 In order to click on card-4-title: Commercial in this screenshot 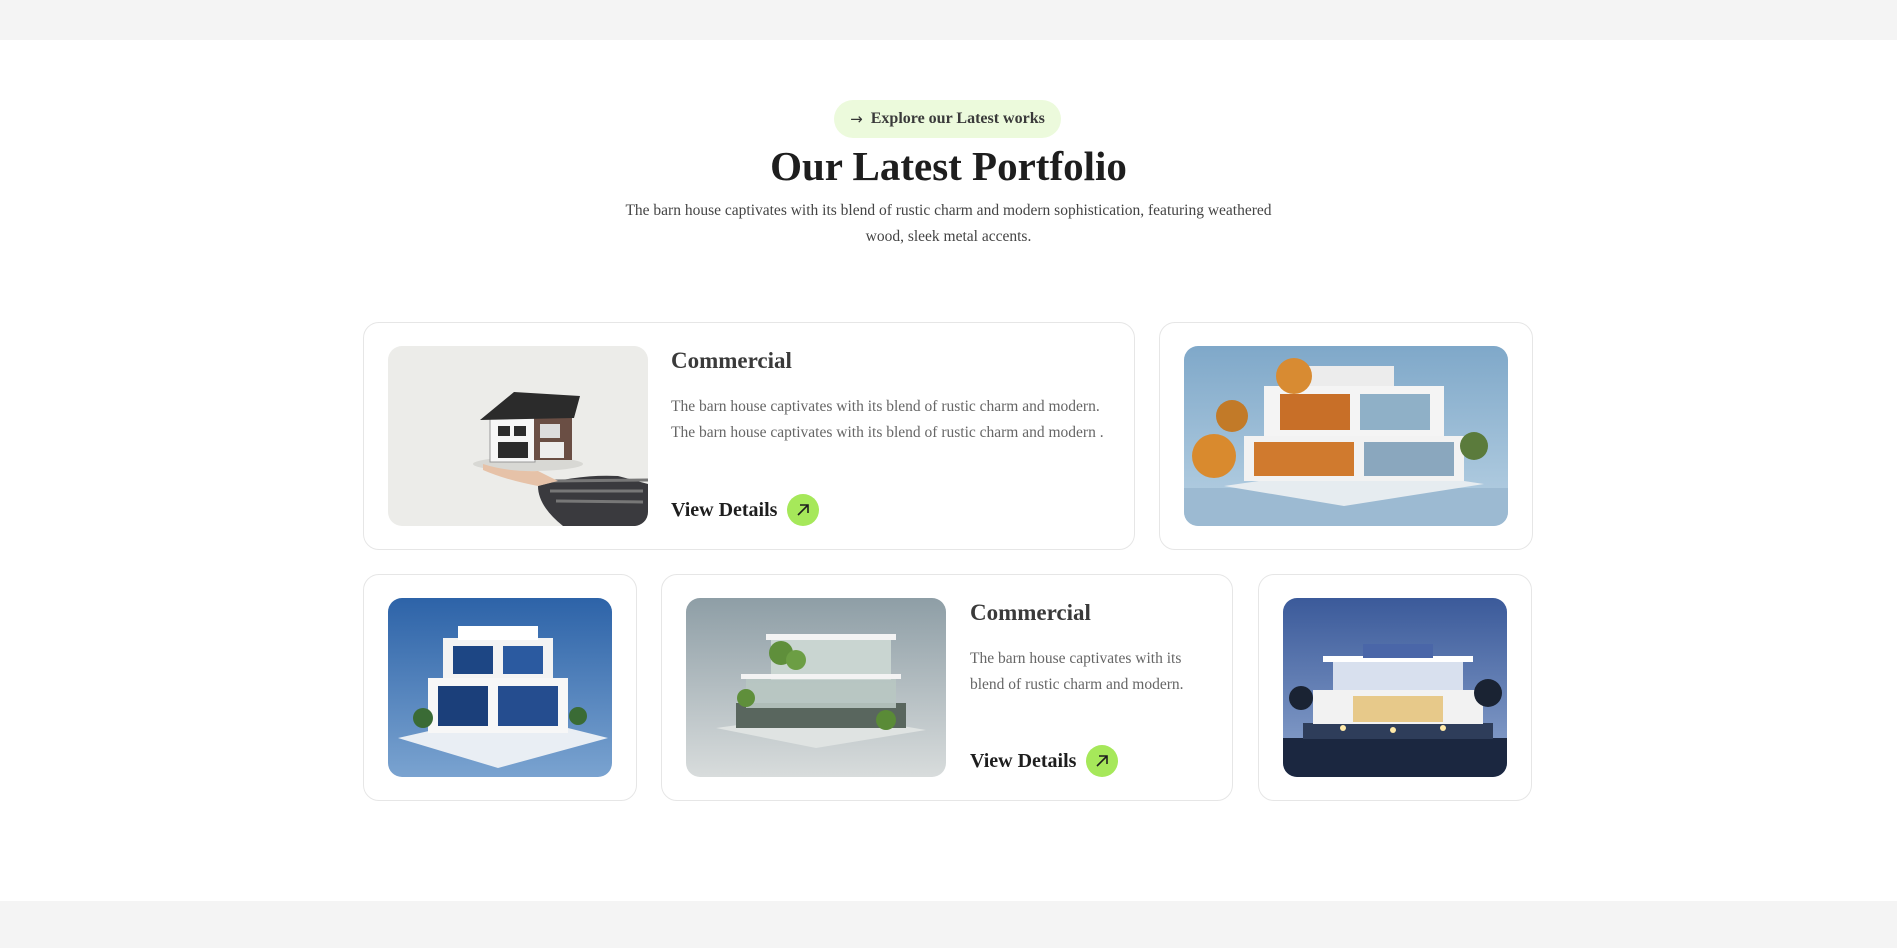, I will do `click(1030, 612)`.